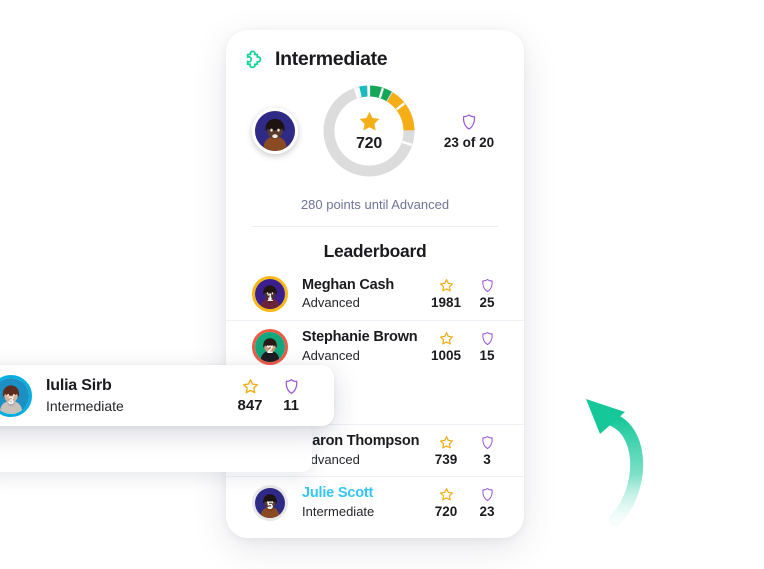 Image resolution: width=764 pixels, height=569 pixels. I want to click on card-header: Intermediate, so click(375, 50).